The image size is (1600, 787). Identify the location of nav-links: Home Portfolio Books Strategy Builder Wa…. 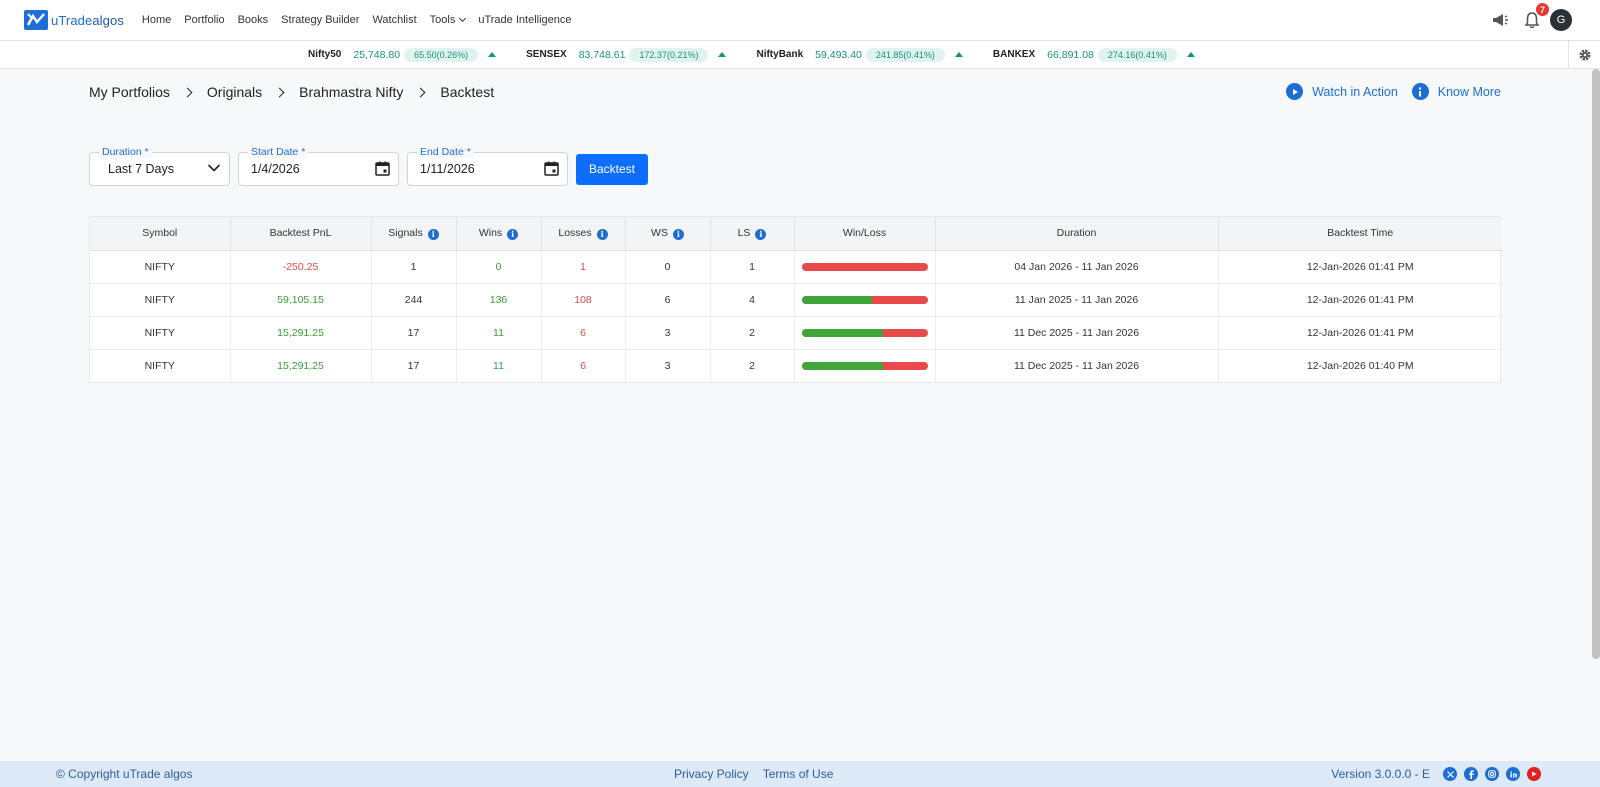
(363, 20).